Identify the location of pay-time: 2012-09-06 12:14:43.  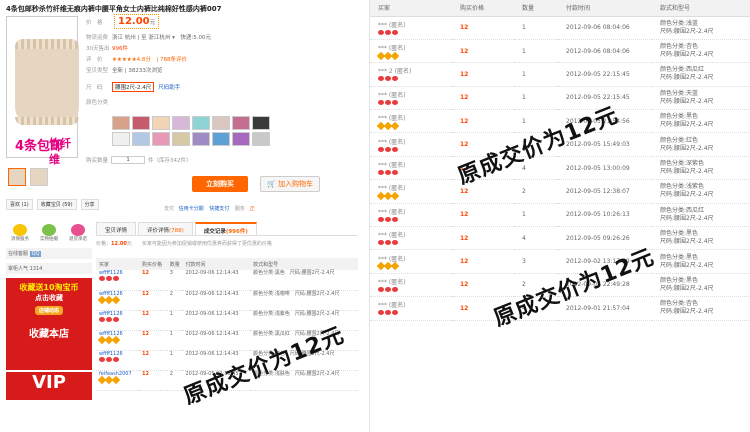
(216, 300).